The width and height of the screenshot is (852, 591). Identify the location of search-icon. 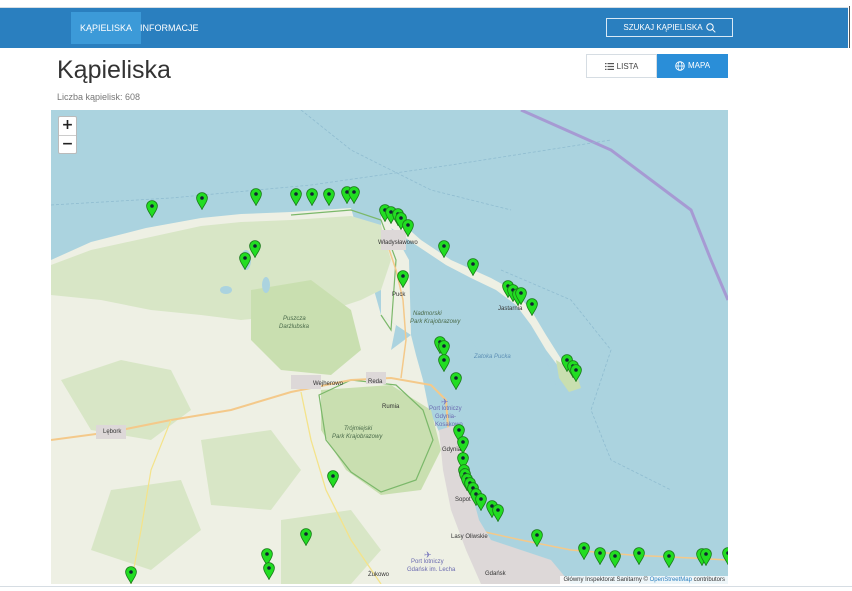
(710, 28).